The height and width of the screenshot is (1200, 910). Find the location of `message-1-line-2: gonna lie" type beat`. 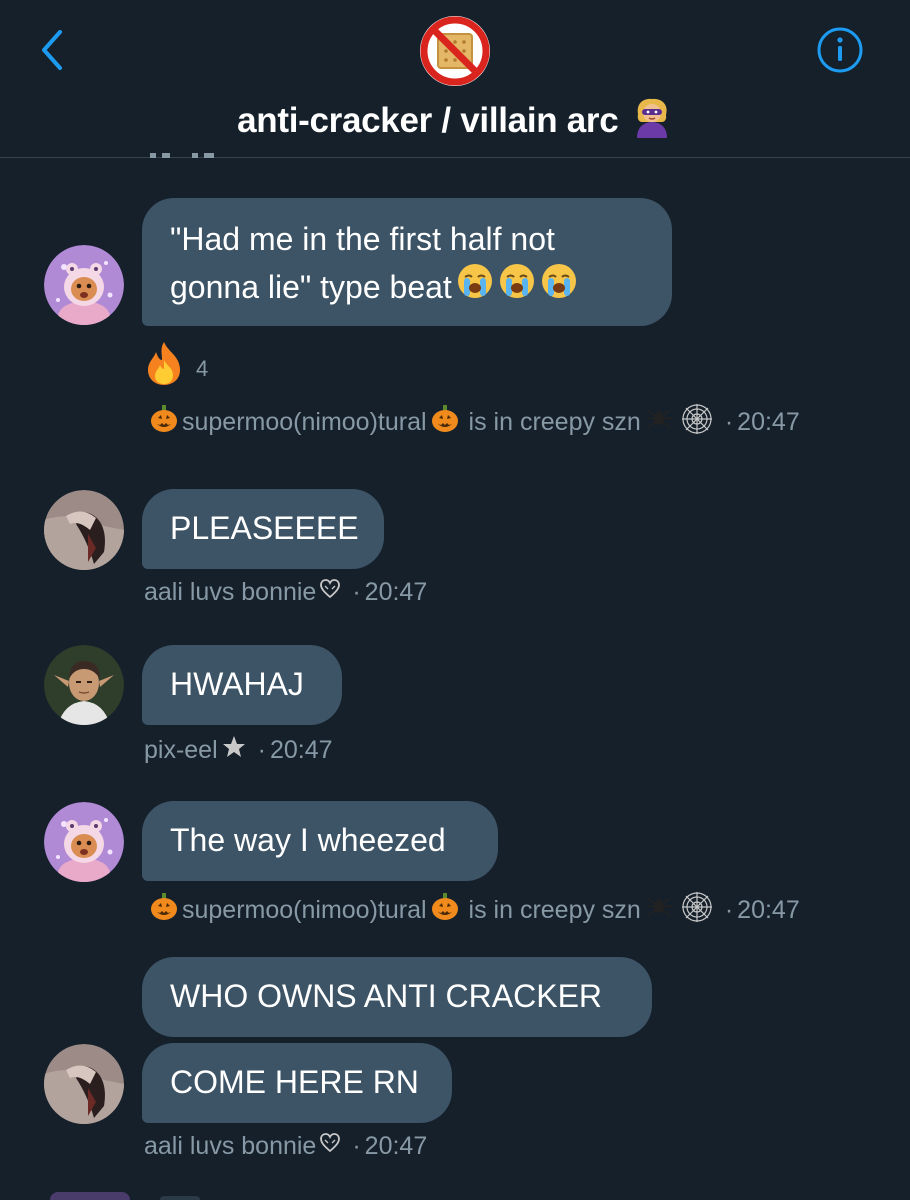

message-1-line-2: gonna lie" type beat is located at coordinates (311, 287).